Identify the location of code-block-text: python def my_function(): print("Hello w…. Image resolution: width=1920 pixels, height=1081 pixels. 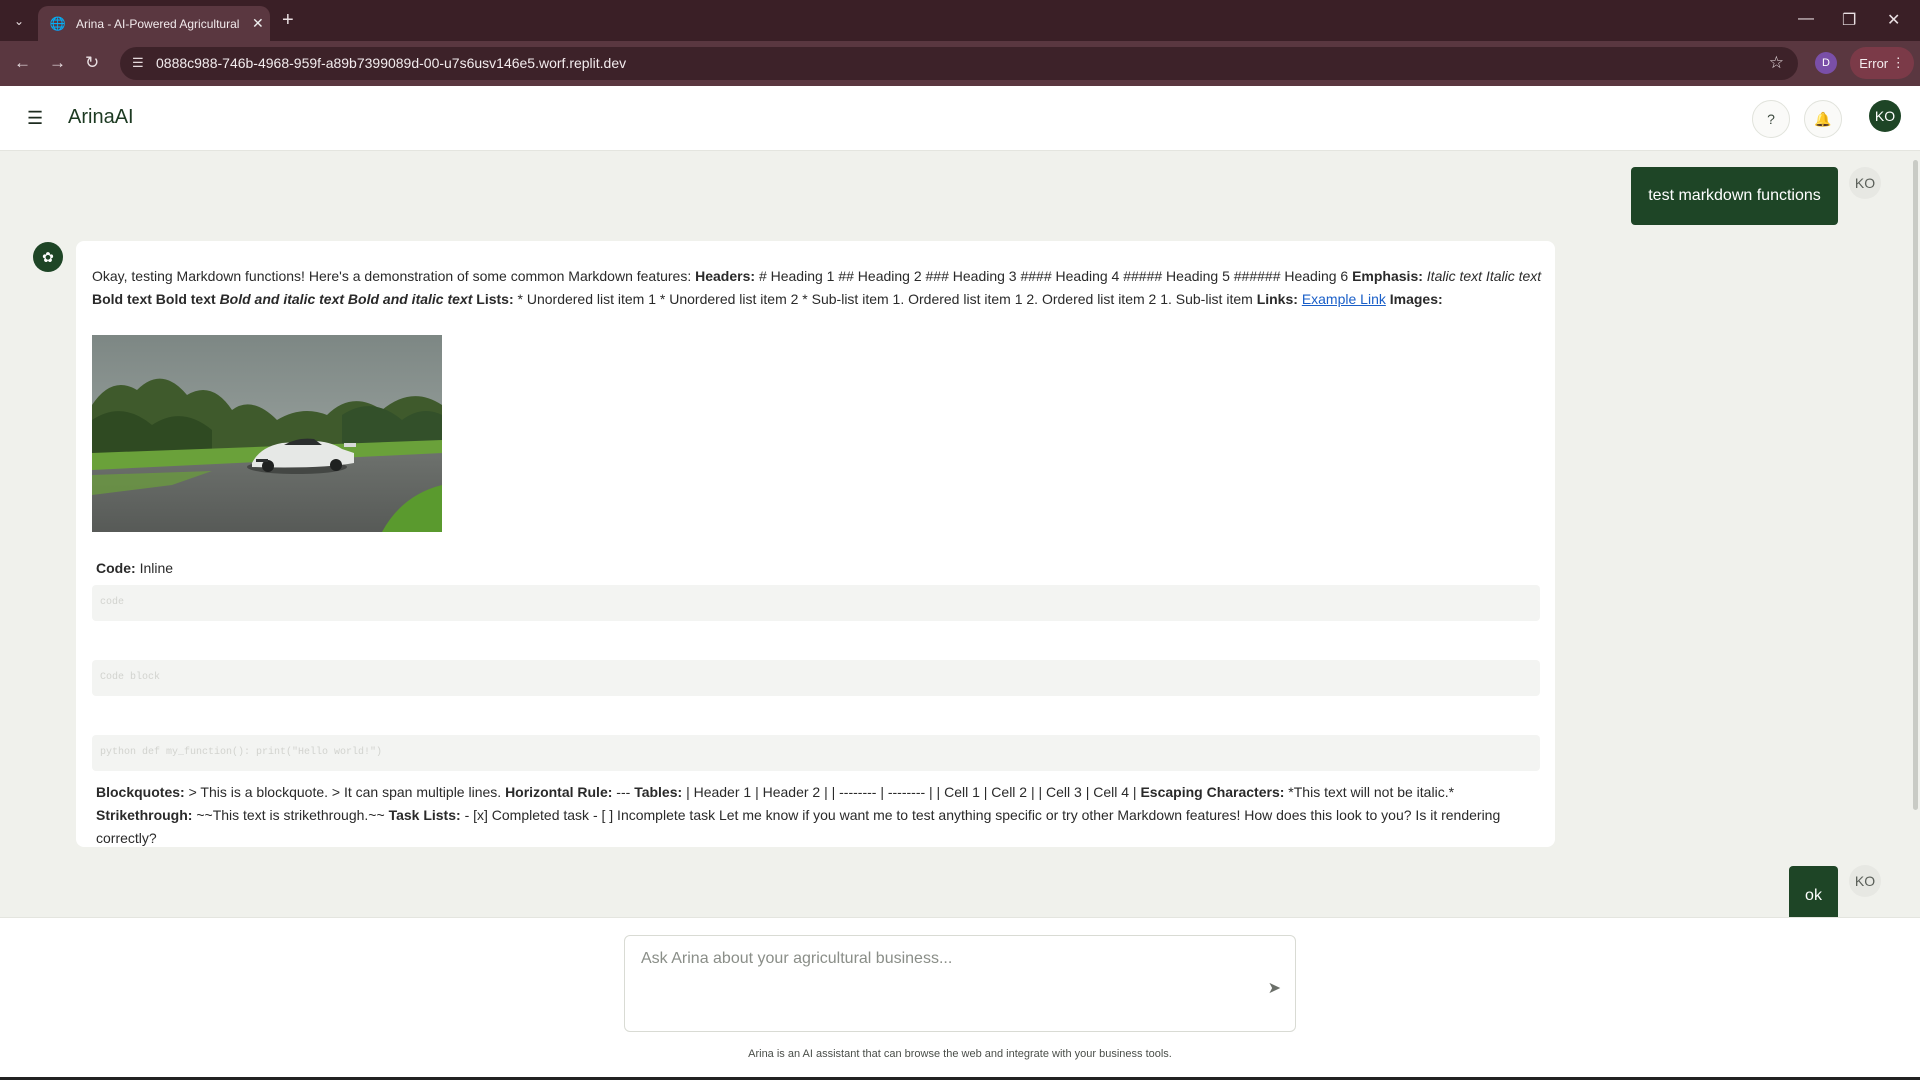
(241, 752).